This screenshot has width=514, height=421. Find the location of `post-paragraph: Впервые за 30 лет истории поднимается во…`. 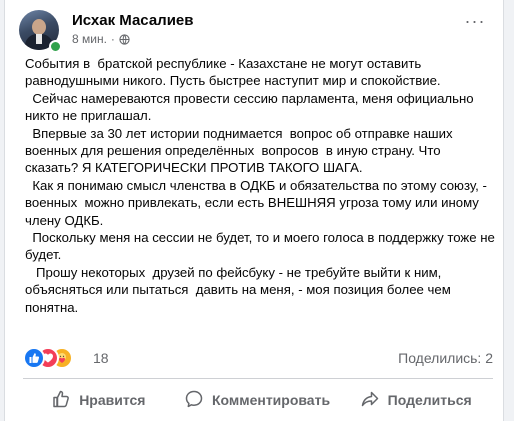

post-paragraph: Впервые за 30 лет истории поднимается во… is located at coordinates (241, 150).